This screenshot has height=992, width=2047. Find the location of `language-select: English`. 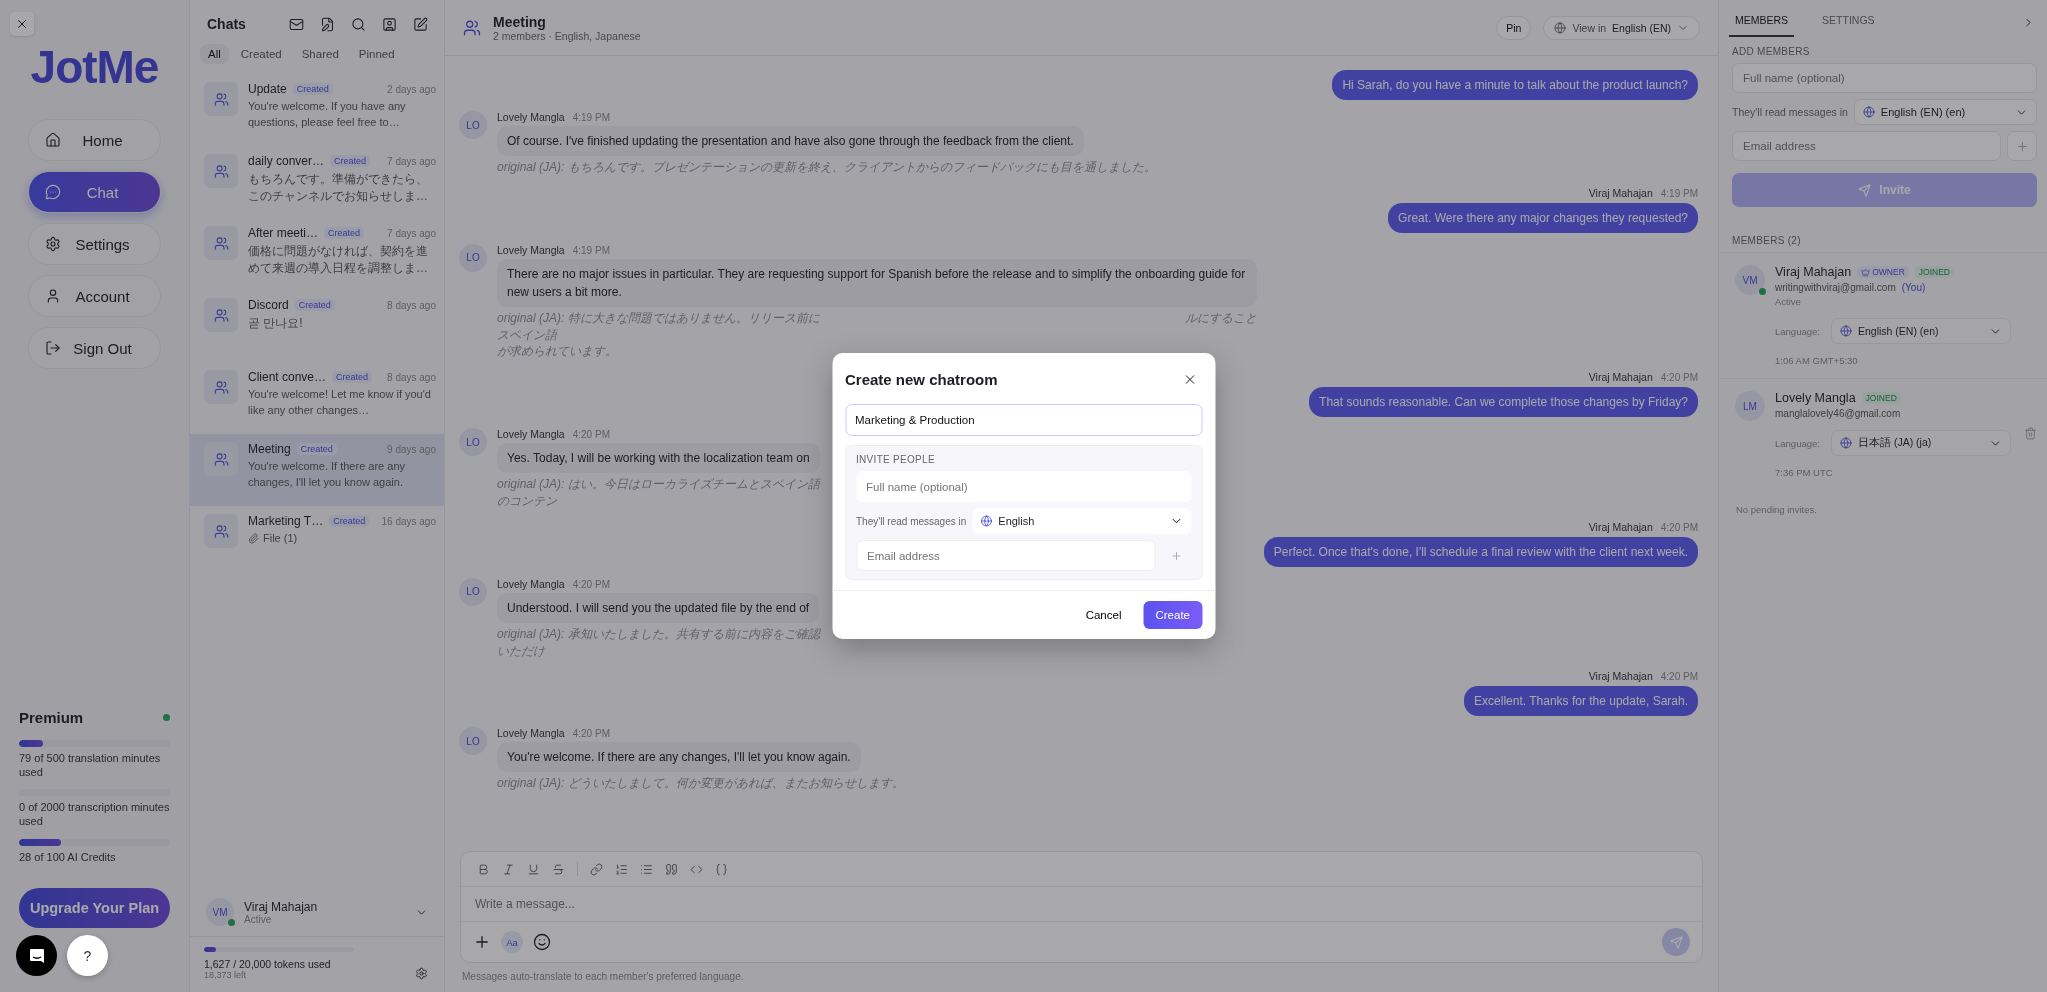

language-select: English is located at coordinates (1081, 521).